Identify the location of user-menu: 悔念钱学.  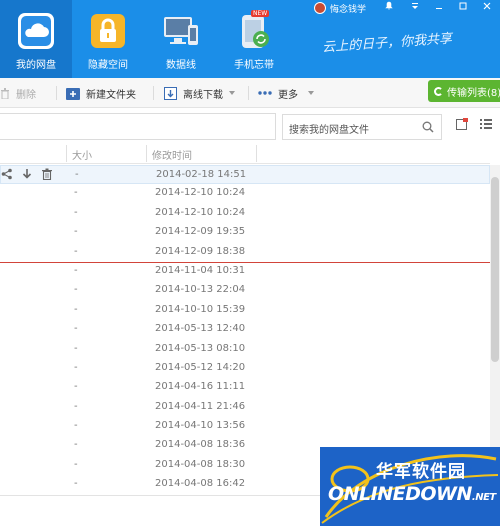
(340, 8).